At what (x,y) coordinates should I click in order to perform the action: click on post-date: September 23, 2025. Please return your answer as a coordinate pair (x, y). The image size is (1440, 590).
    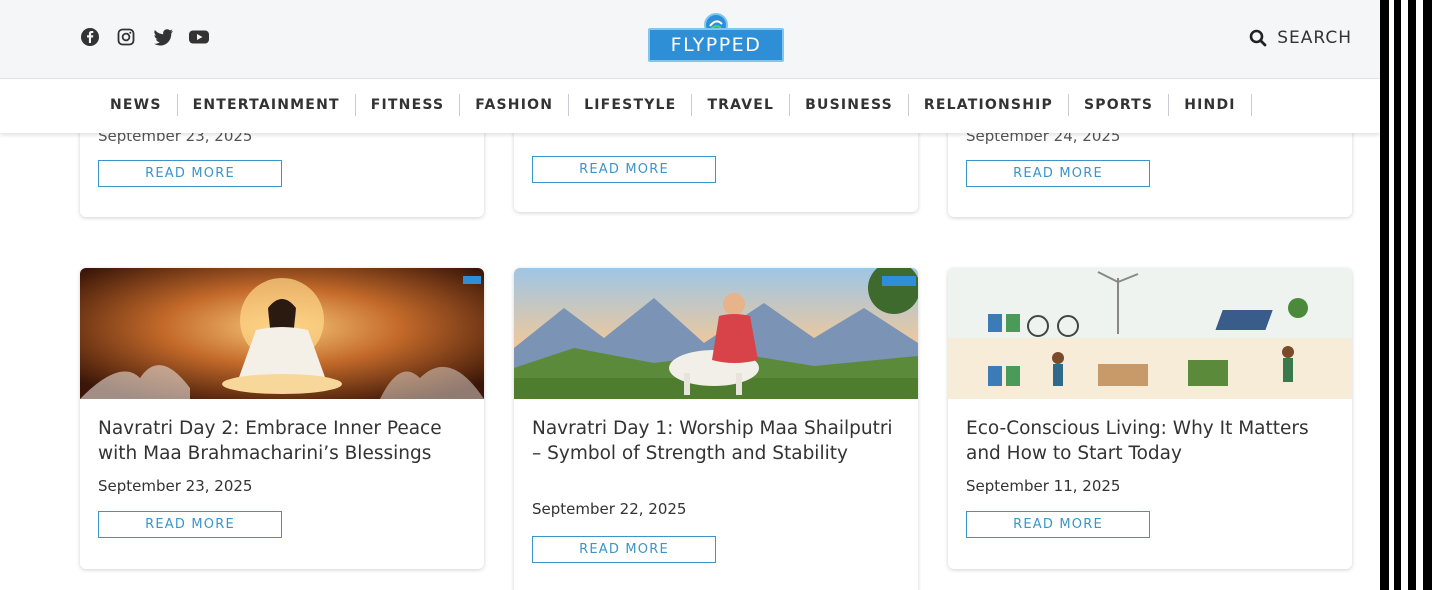
    Looking at the image, I should click on (175, 486).